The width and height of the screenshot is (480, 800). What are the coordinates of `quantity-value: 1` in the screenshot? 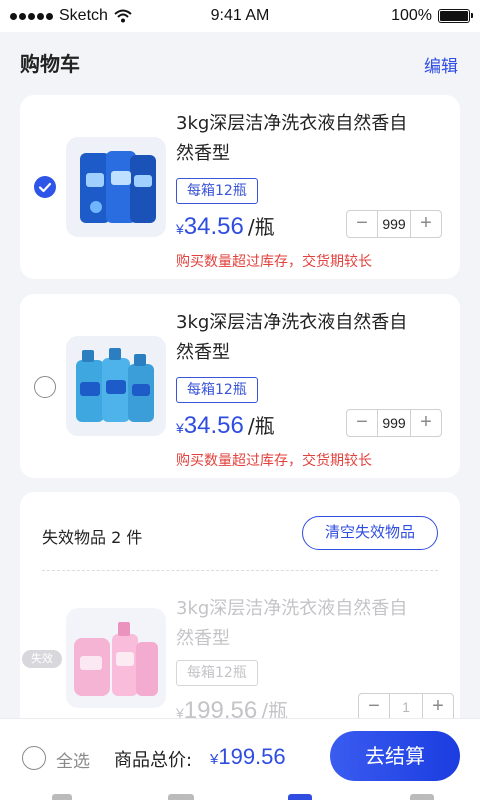 It's located at (406, 707).